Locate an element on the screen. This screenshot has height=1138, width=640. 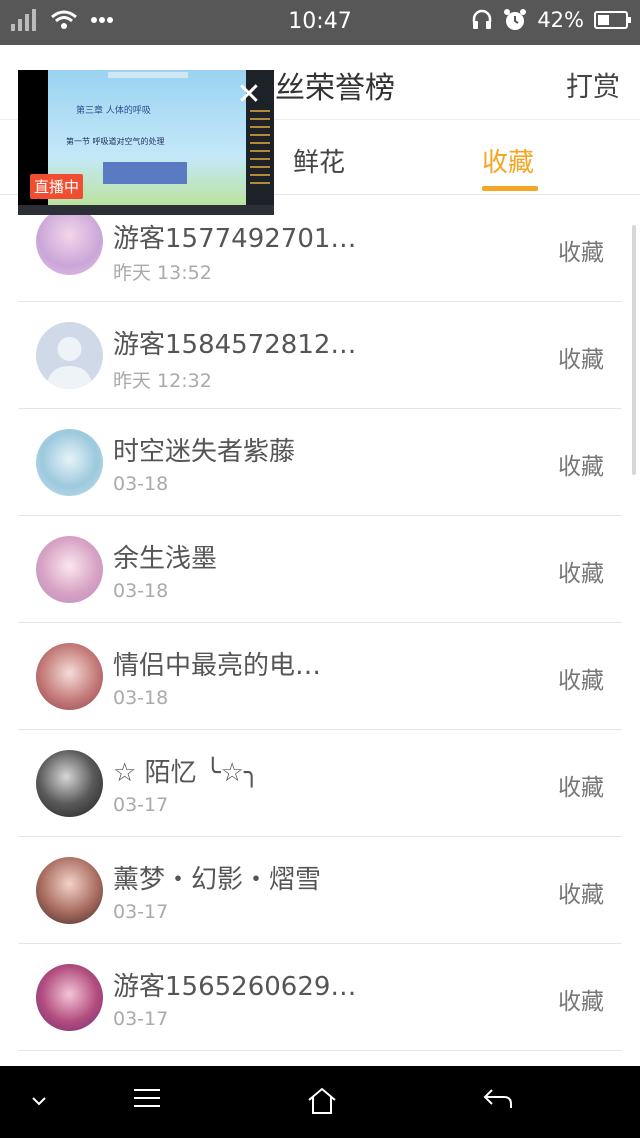
headset-icon is located at coordinates (482, 19).